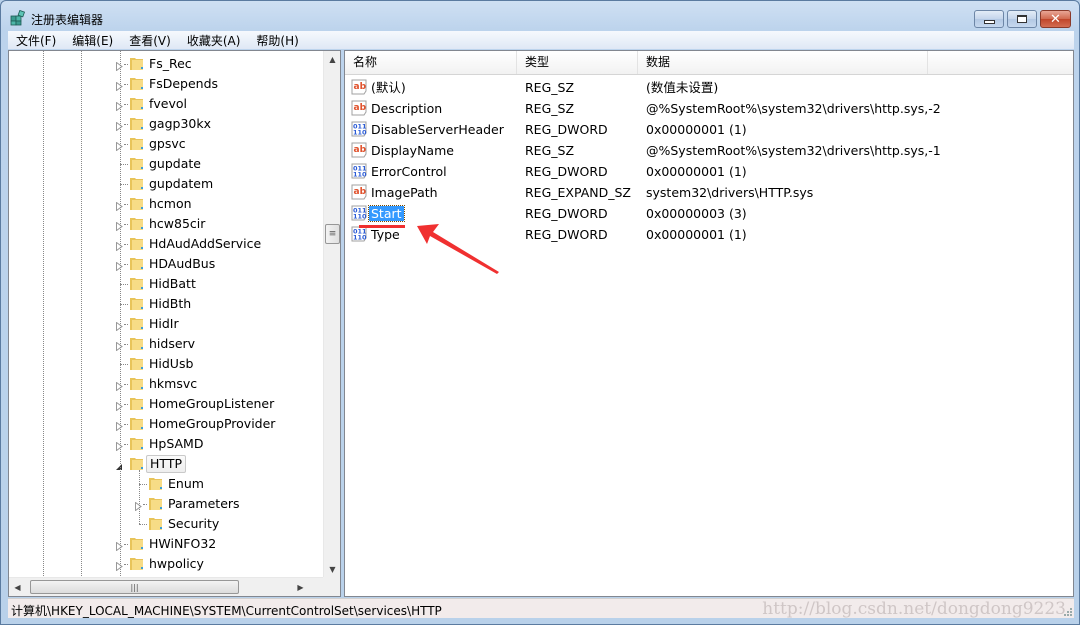  I want to click on tree-vertical-scroll-thumb: ≡, so click(332, 234).